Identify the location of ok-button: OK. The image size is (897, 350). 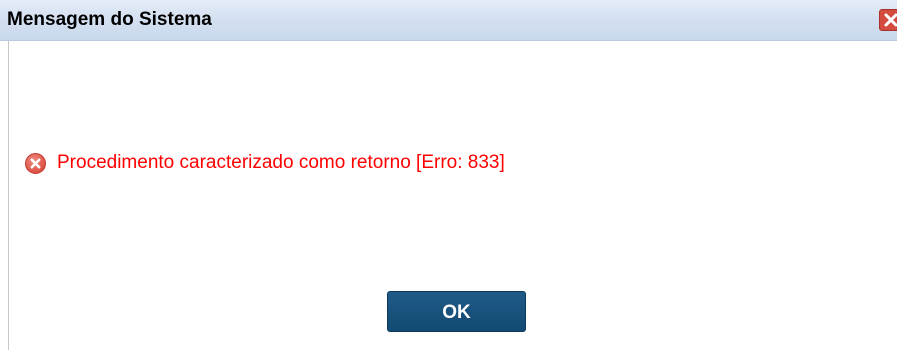
(456, 311).